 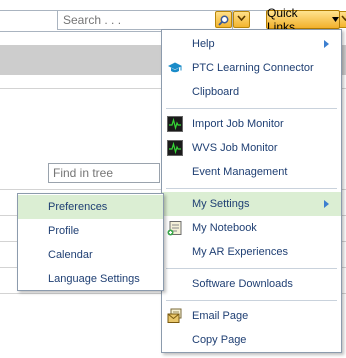 I want to click on menu-item-label: WVS Job Monitor, so click(x=235, y=148).